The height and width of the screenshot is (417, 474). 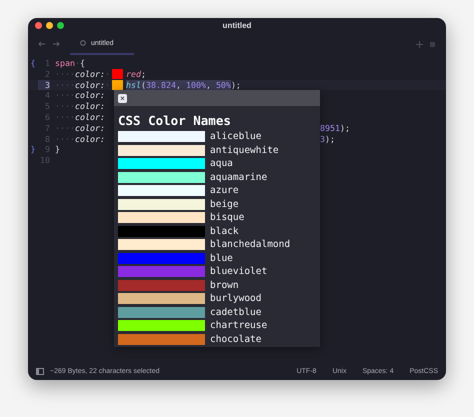 I want to click on color-name: bisque, so click(x=227, y=218).